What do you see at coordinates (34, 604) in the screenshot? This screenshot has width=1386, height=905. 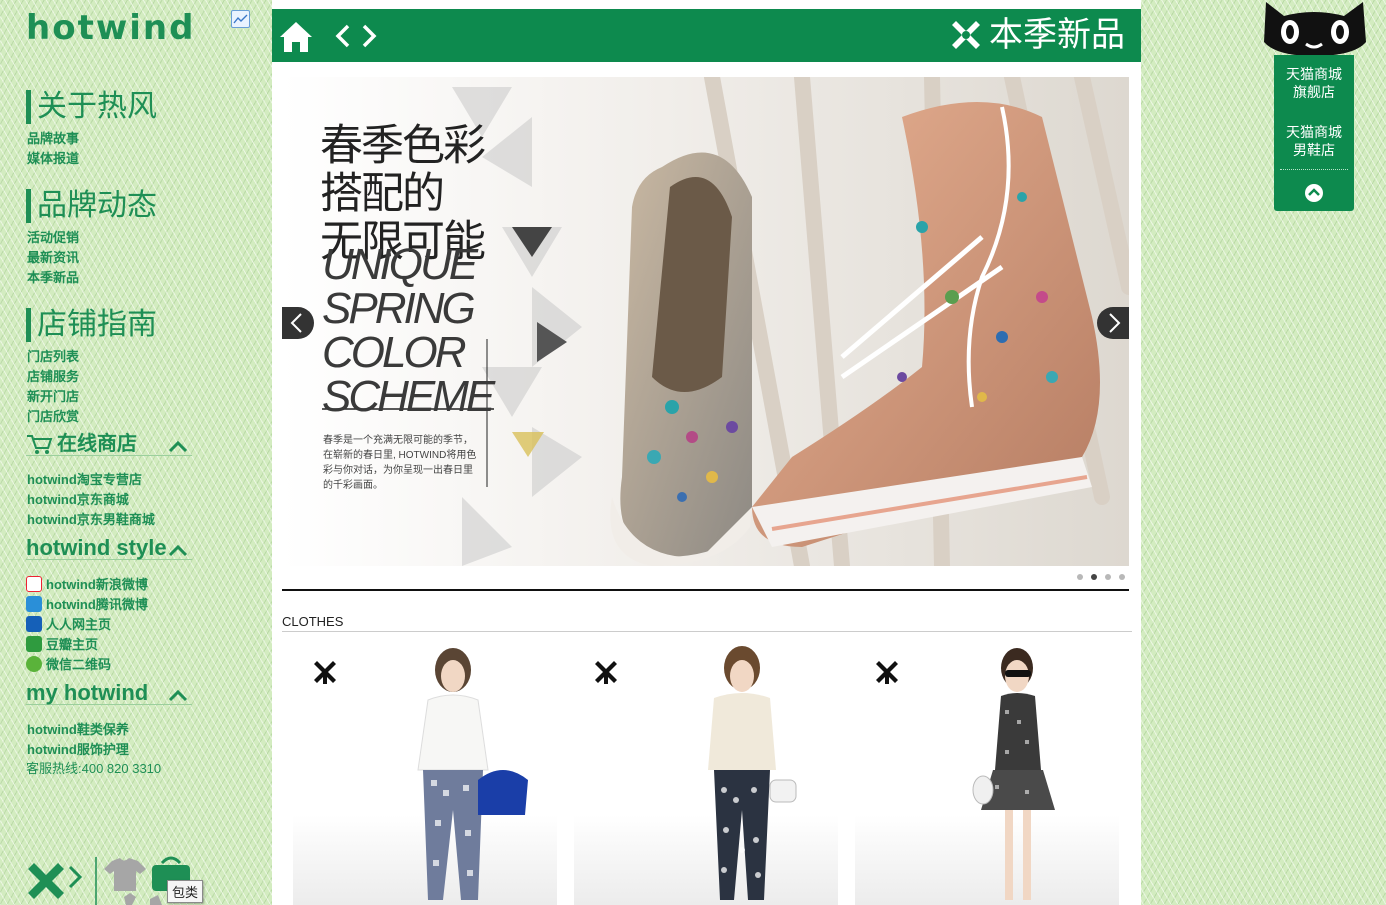 I see `tencent-weibo-icon` at bounding box center [34, 604].